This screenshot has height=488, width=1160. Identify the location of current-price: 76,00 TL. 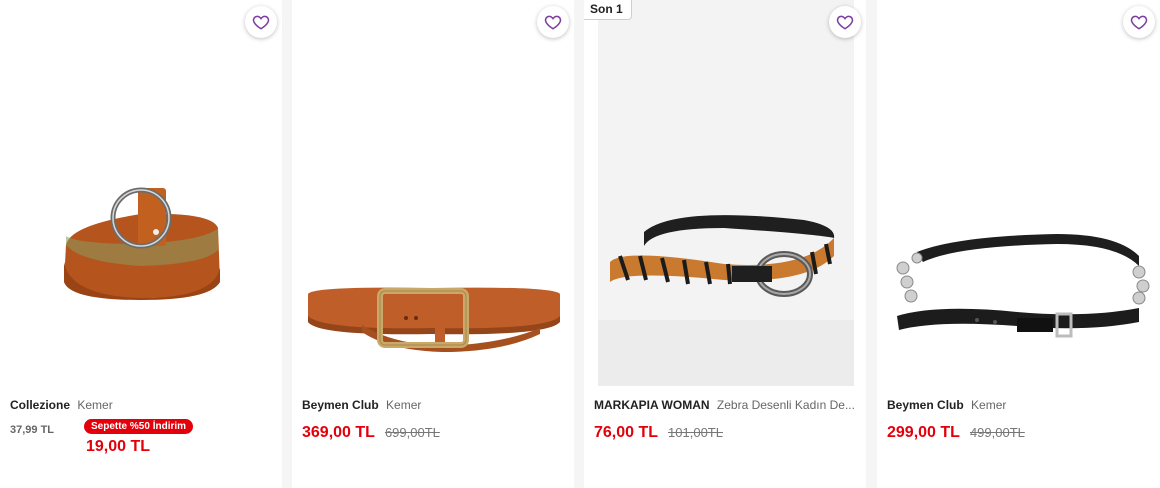
(626, 432).